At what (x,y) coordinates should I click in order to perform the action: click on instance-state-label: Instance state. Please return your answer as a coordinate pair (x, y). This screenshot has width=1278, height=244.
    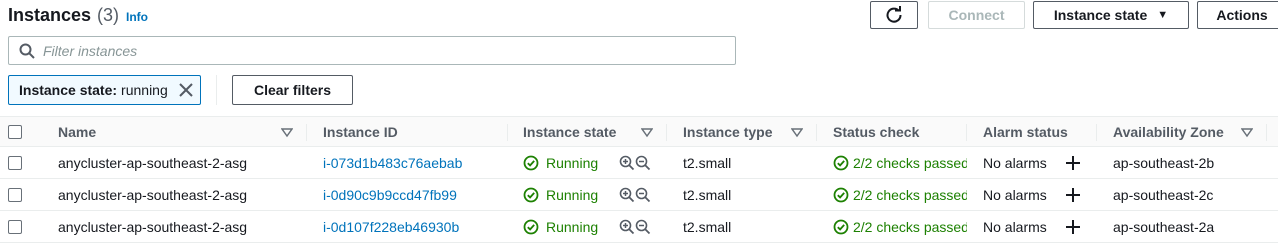
    Looking at the image, I should click on (1100, 15).